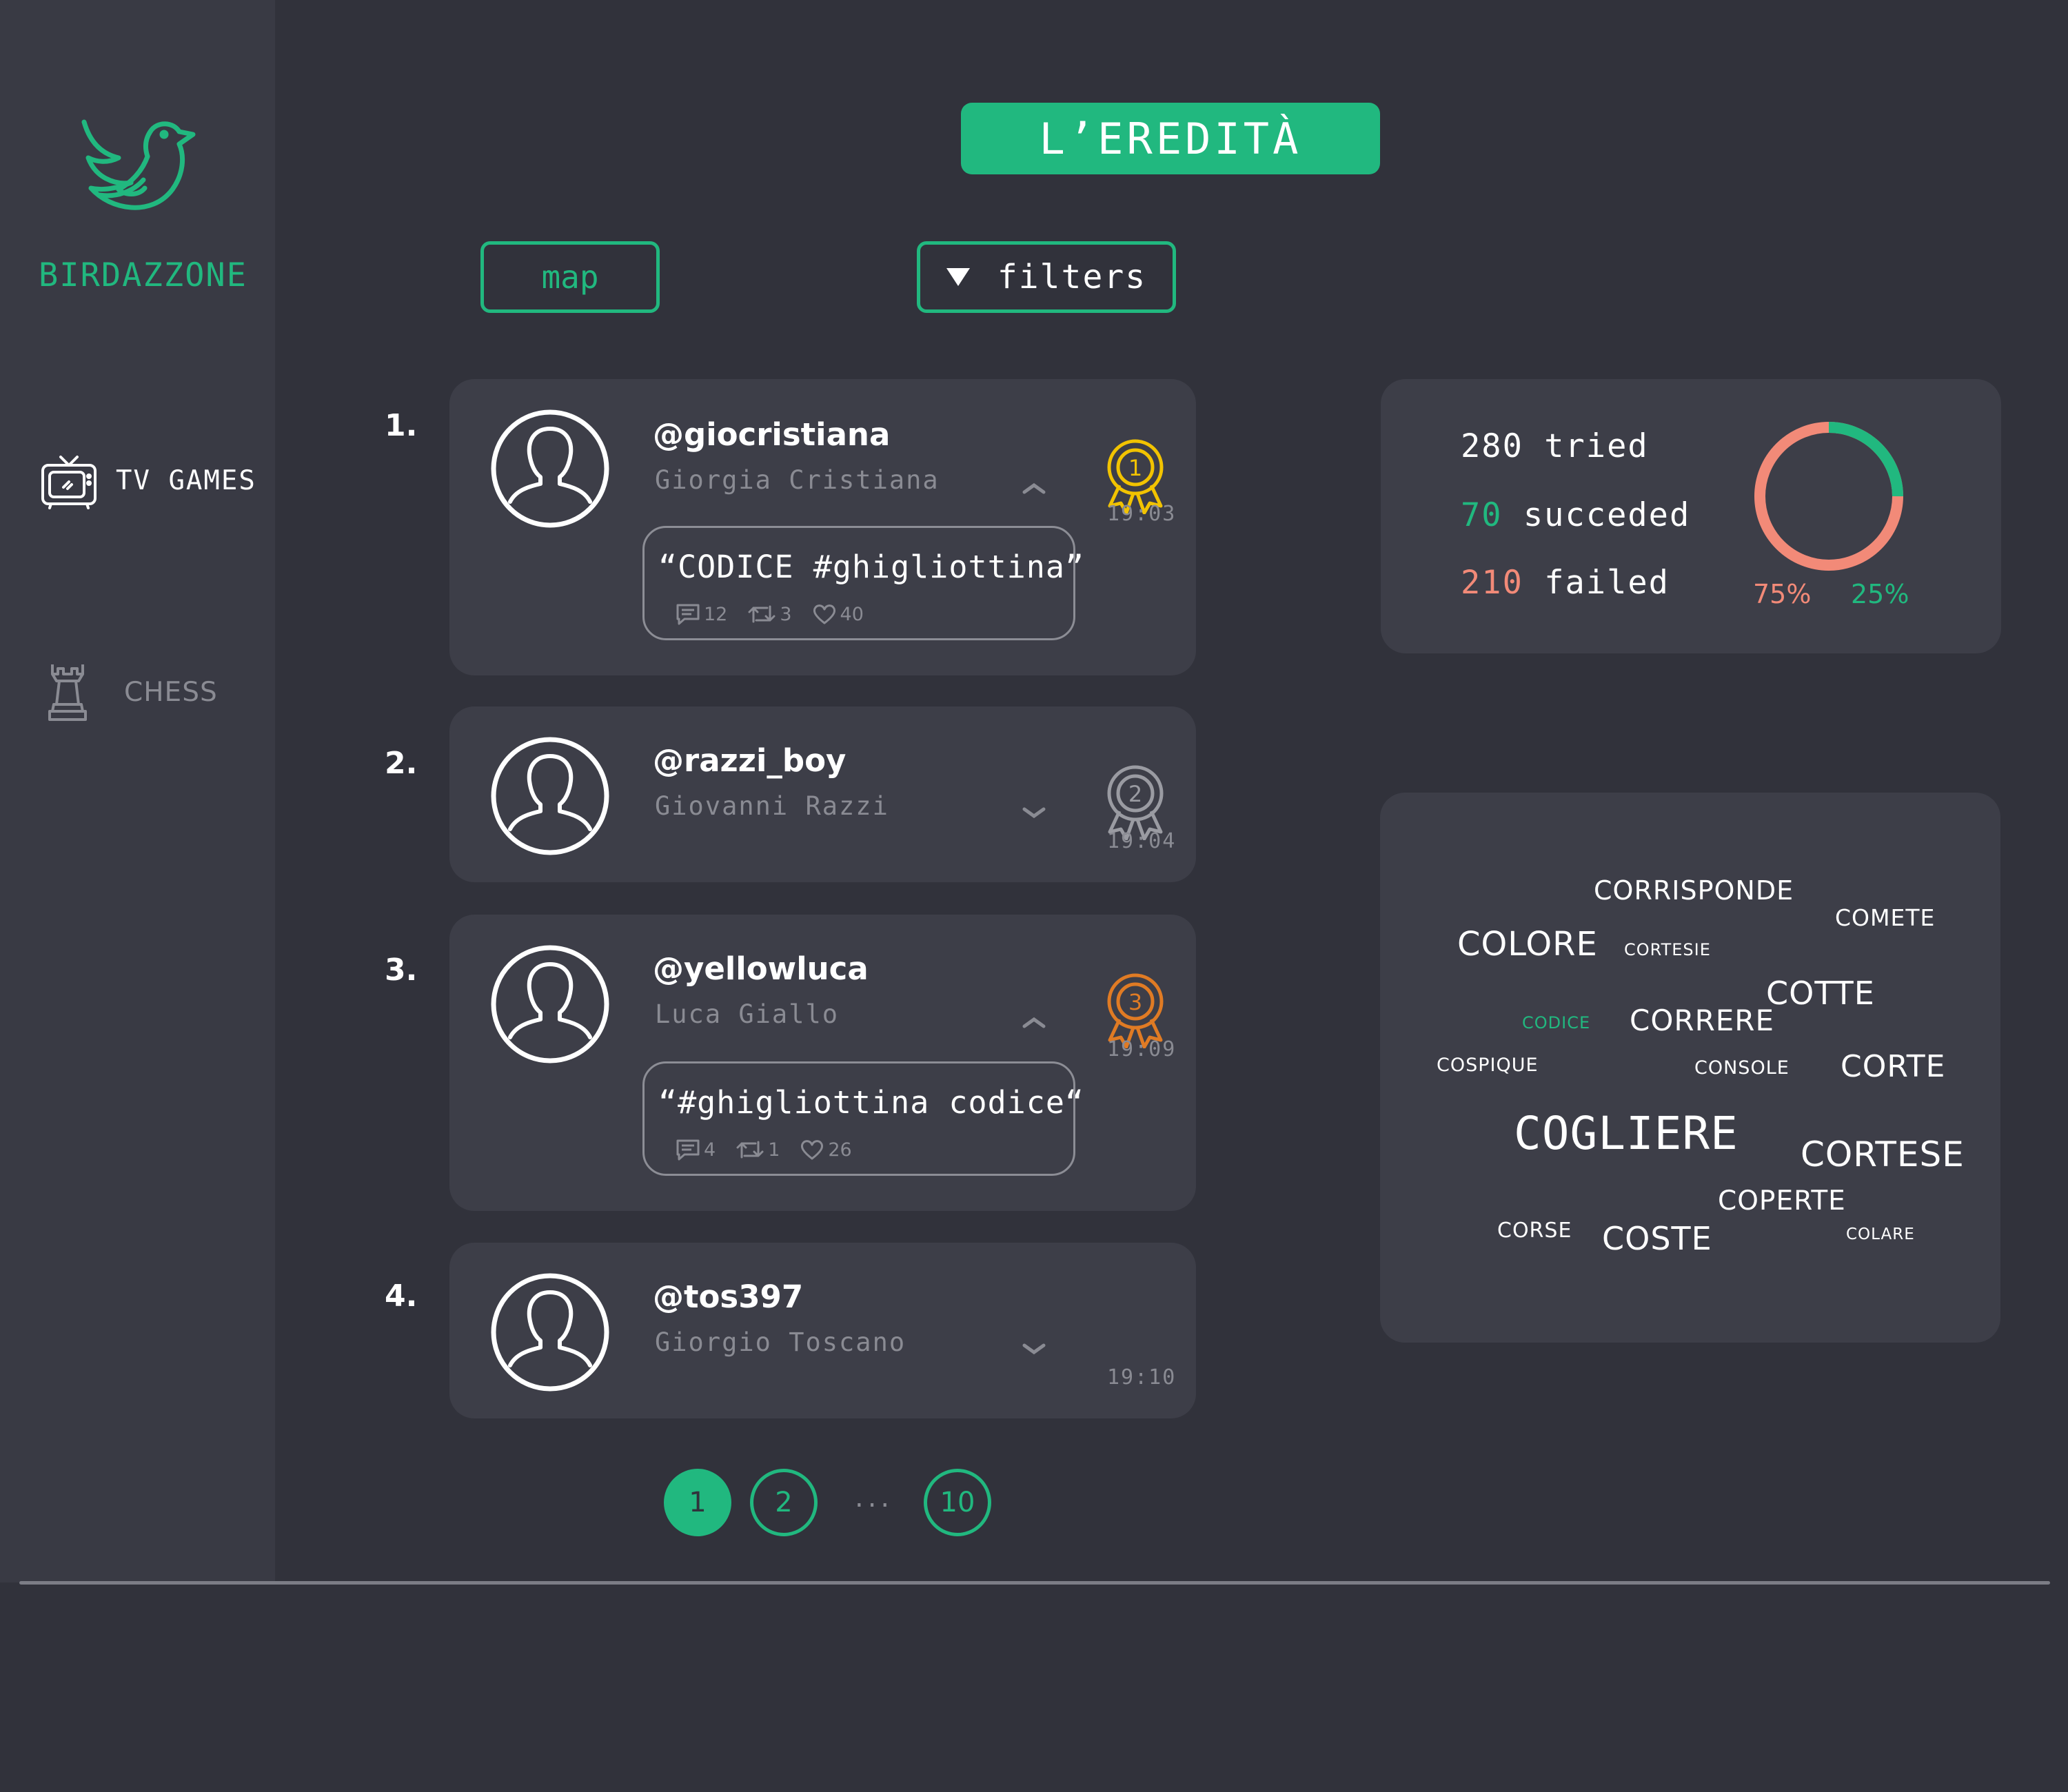 Image resolution: width=2068 pixels, height=1792 pixels. I want to click on retweet-count: 3, so click(769, 614).